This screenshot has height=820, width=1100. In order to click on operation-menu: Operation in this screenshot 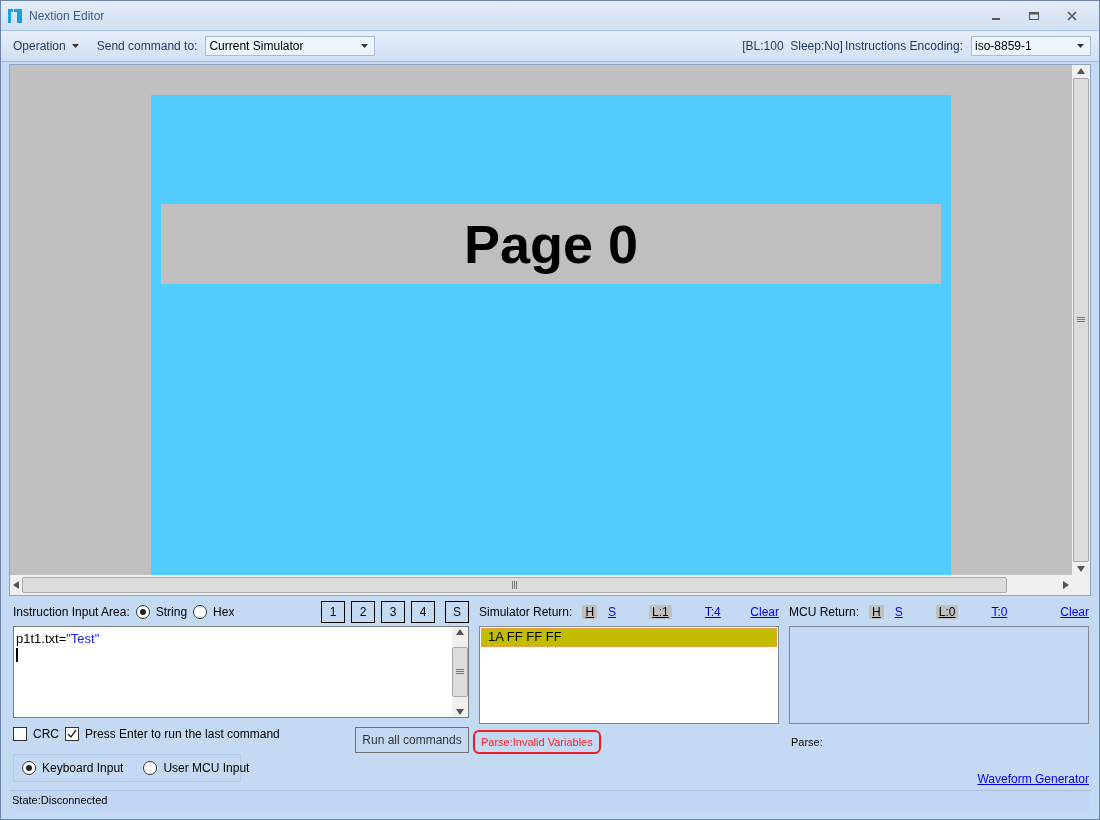, I will do `click(46, 46)`.